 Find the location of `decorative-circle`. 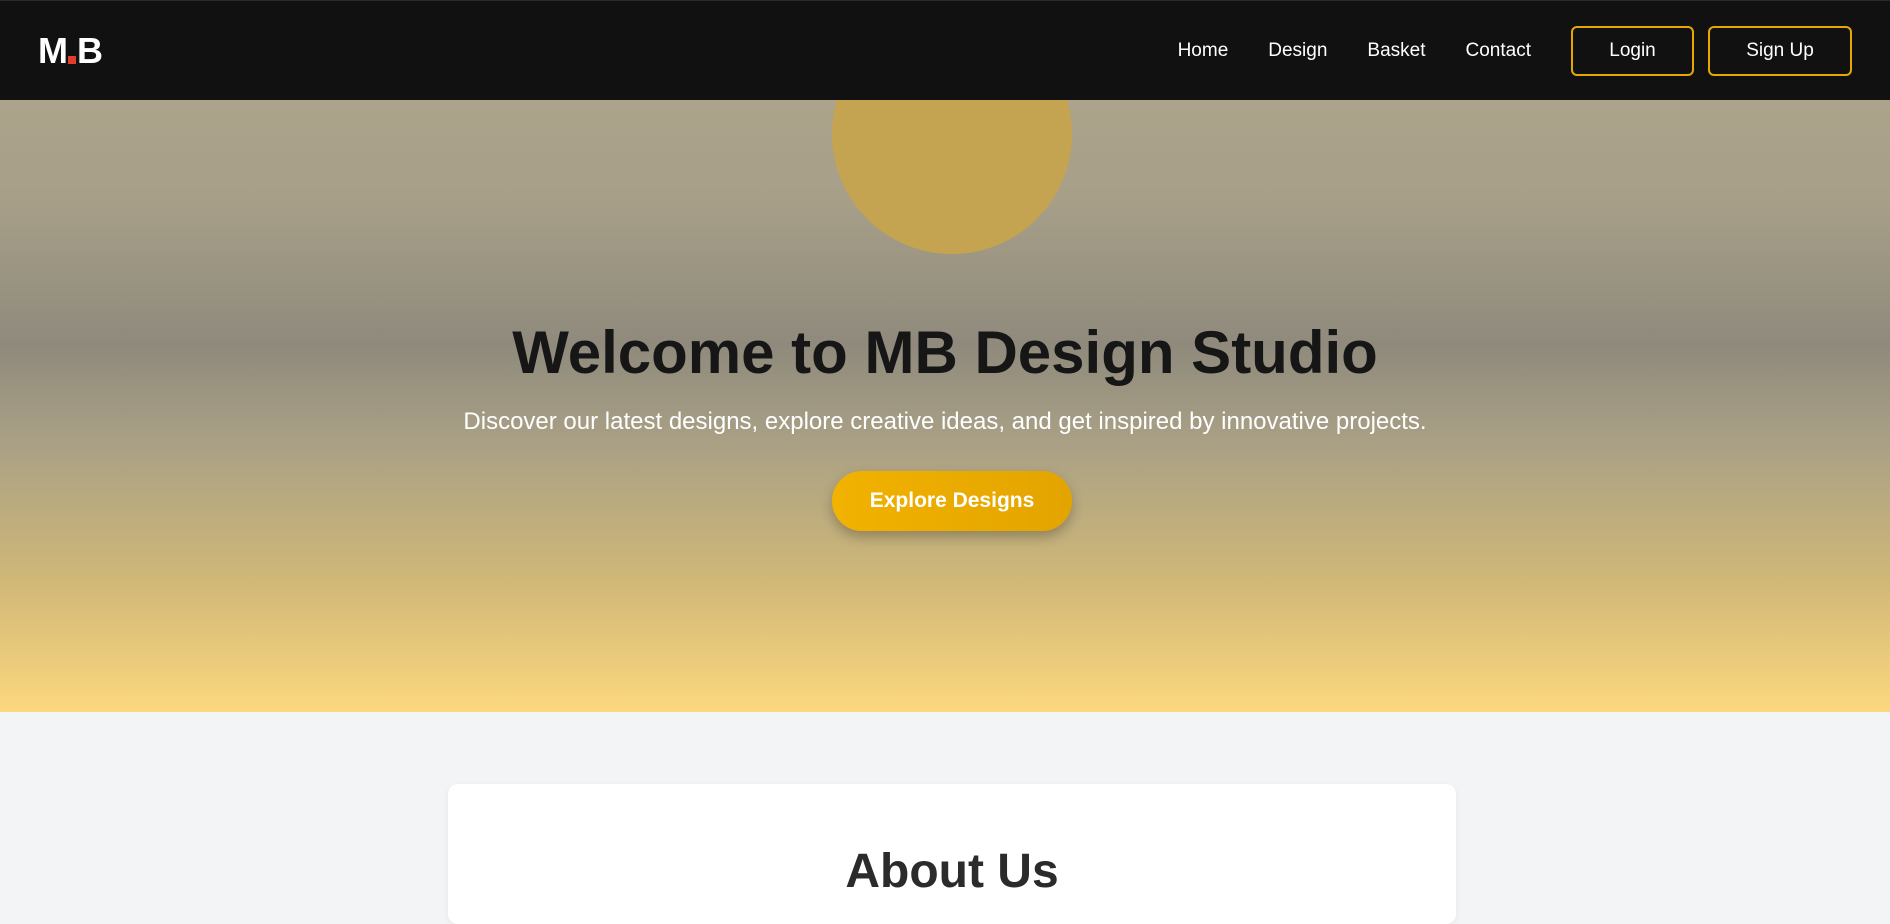

decorative-circle is located at coordinates (952, 177).